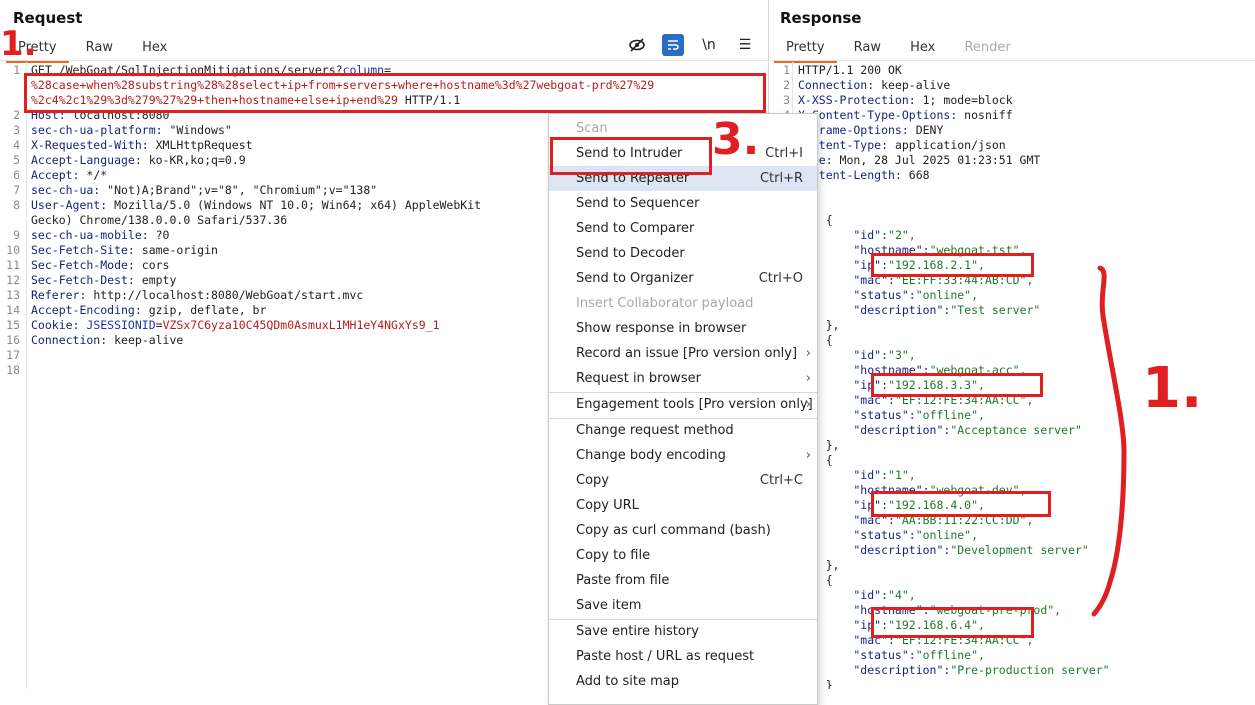 Image resolution: width=1255 pixels, height=705 pixels. Describe the element at coordinates (683, 404) in the screenshot. I see `menu-item-engagement-tools-pro-version-only: Engagement tools [Pro version only] ›` at that location.